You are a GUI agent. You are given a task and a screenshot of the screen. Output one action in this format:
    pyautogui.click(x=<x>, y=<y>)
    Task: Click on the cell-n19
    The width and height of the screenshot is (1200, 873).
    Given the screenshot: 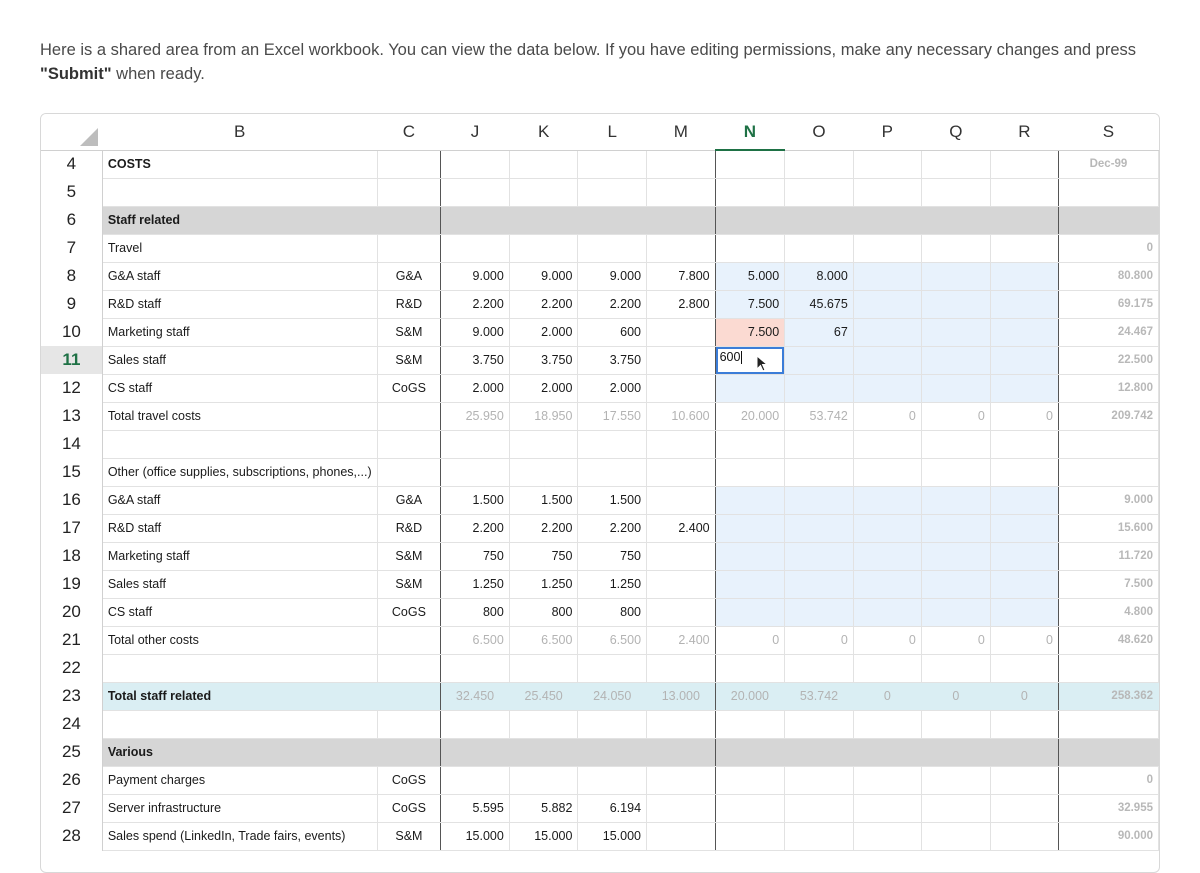 What is the action you would take?
    pyautogui.click(x=750, y=584)
    